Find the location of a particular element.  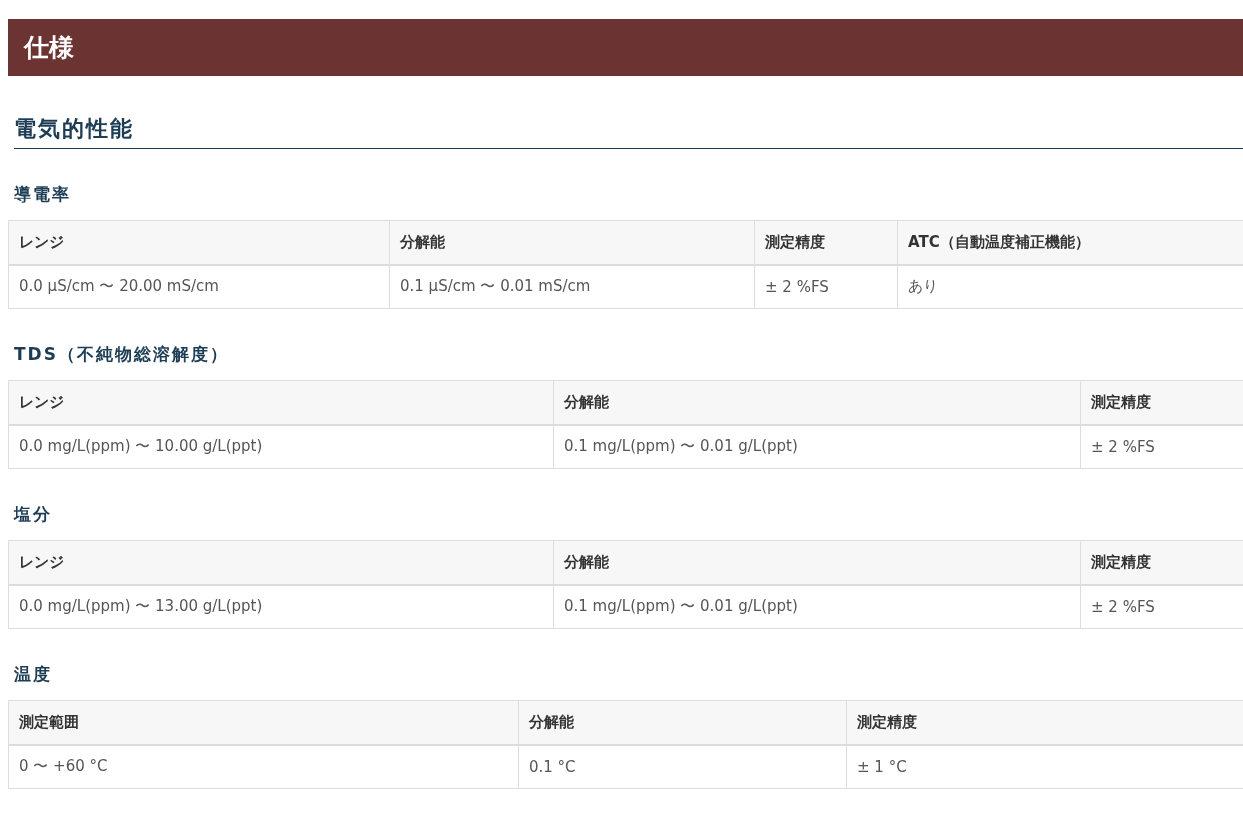

subsection-heading: TDS（不純物総溶解度） is located at coordinates (122, 354).